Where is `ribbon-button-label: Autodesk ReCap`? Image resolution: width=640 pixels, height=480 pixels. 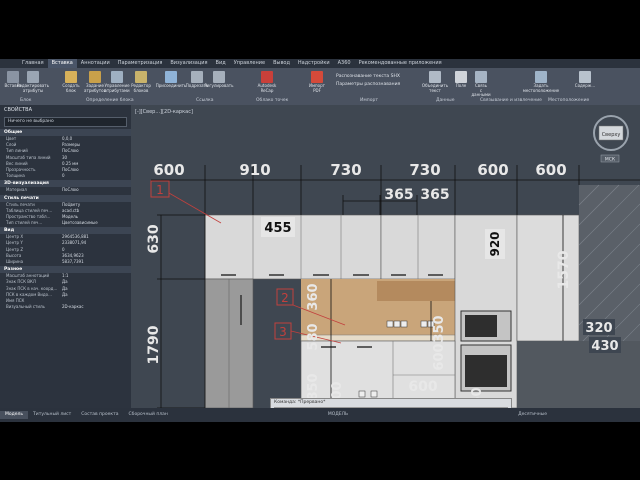 ribbon-button-label: Autodesk ReCap is located at coordinates (267, 88).